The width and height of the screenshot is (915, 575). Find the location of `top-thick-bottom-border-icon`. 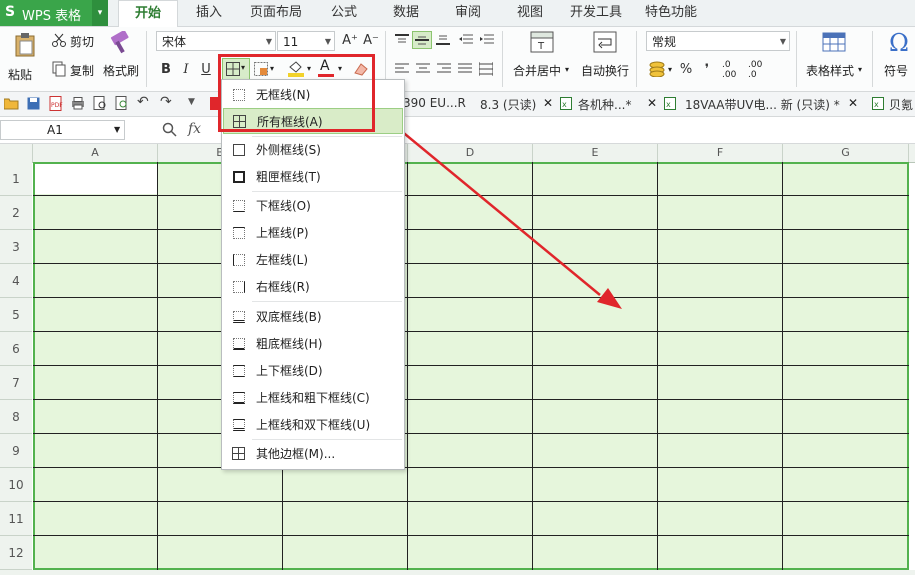

top-thick-bottom-border-icon is located at coordinates (239, 398).